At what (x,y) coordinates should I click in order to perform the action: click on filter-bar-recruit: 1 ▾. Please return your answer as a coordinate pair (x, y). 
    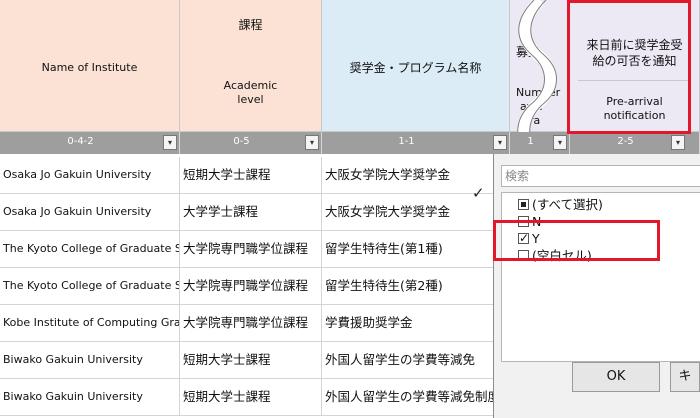
    Looking at the image, I should click on (540, 143).